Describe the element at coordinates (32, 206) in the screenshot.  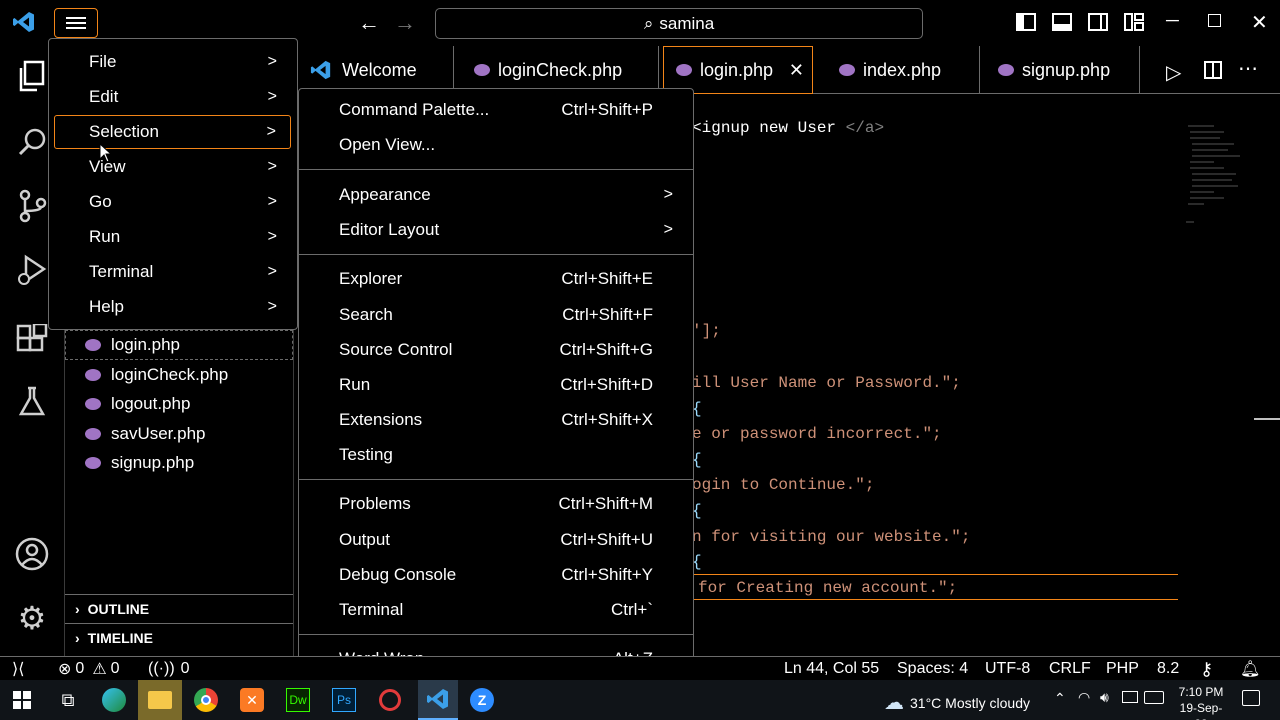
I see `source-control-icon` at that location.